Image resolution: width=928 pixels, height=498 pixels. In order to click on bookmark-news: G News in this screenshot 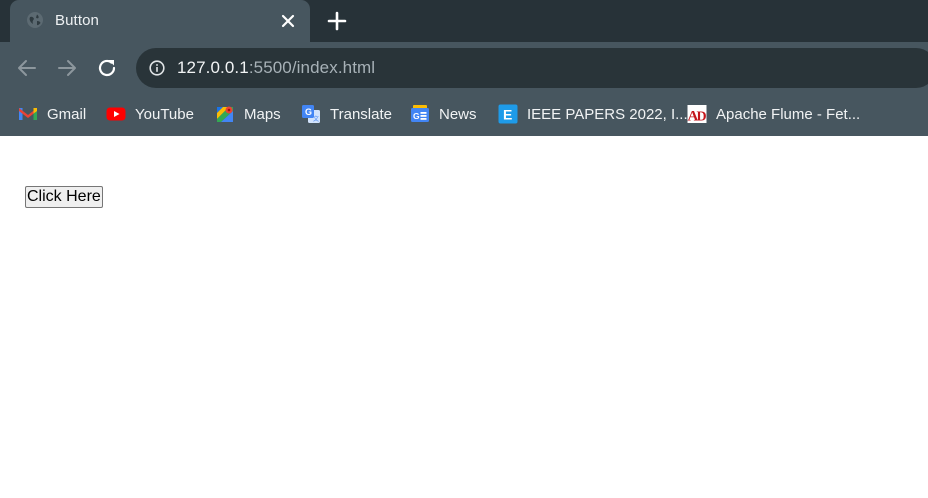, I will do `click(443, 114)`.